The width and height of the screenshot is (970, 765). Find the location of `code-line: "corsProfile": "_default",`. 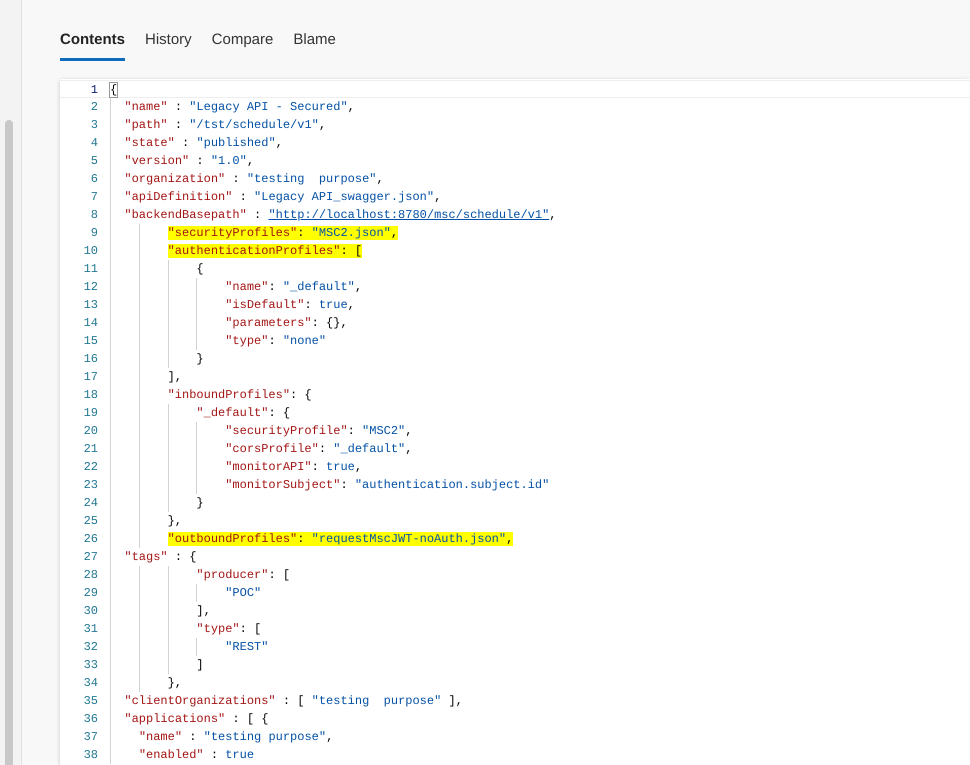

code-line: "corsProfile": "_default", is located at coordinates (261, 449).